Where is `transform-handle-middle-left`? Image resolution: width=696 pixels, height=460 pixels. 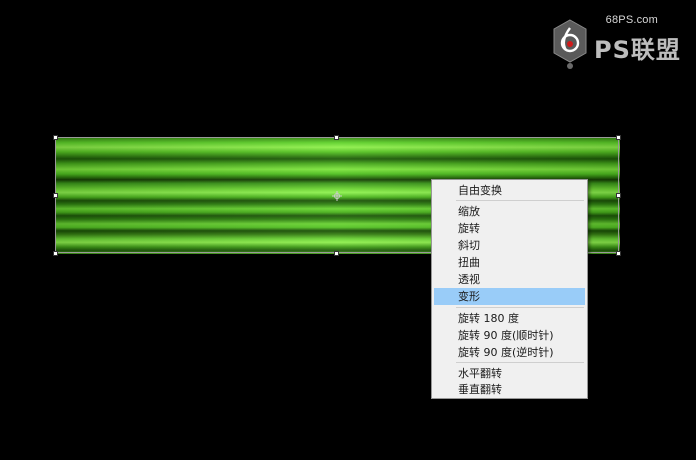
transform-handle-middle-left is located at coordinates (55, 195).